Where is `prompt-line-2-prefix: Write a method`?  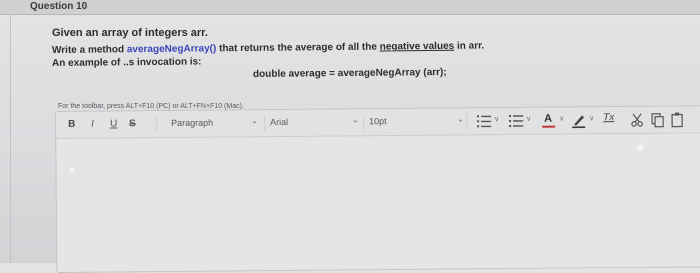 prompt-line-2-prefix: Write a method is located at coordinates (89, 50).